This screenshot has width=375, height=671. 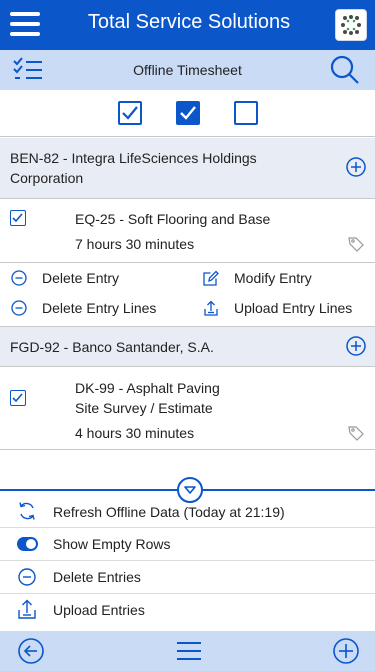 What do you see at coordinates (273, 278) in the screenshot?
I see `modify-entry-button: Modify Entry` at bounding box center [273, 278].